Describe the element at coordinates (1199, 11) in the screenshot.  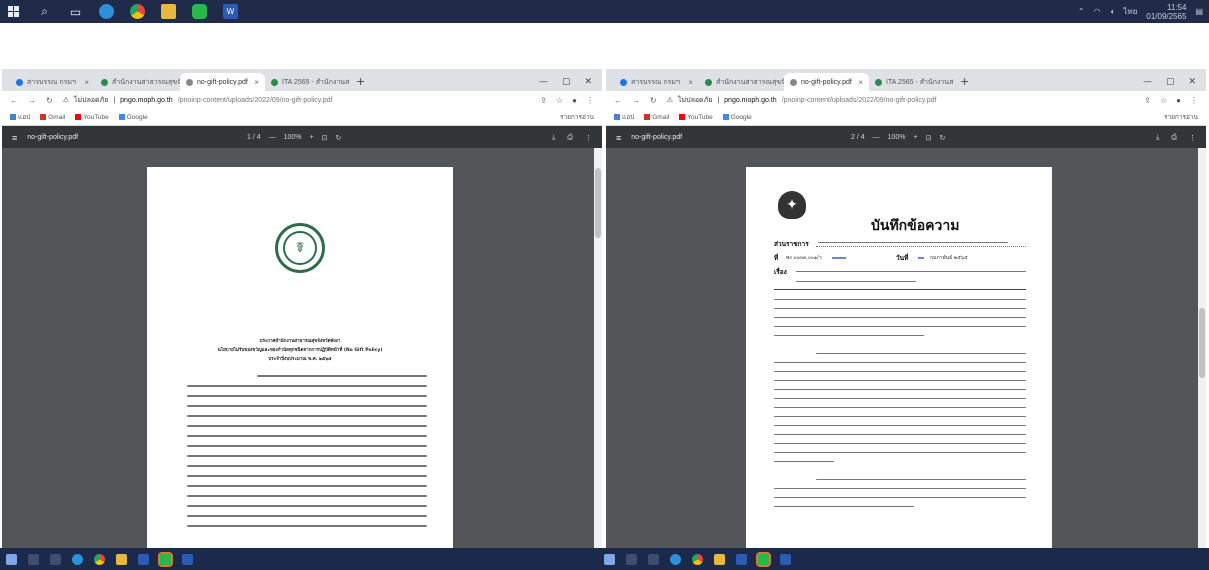
I see `notification-icon: ▤` at that location.